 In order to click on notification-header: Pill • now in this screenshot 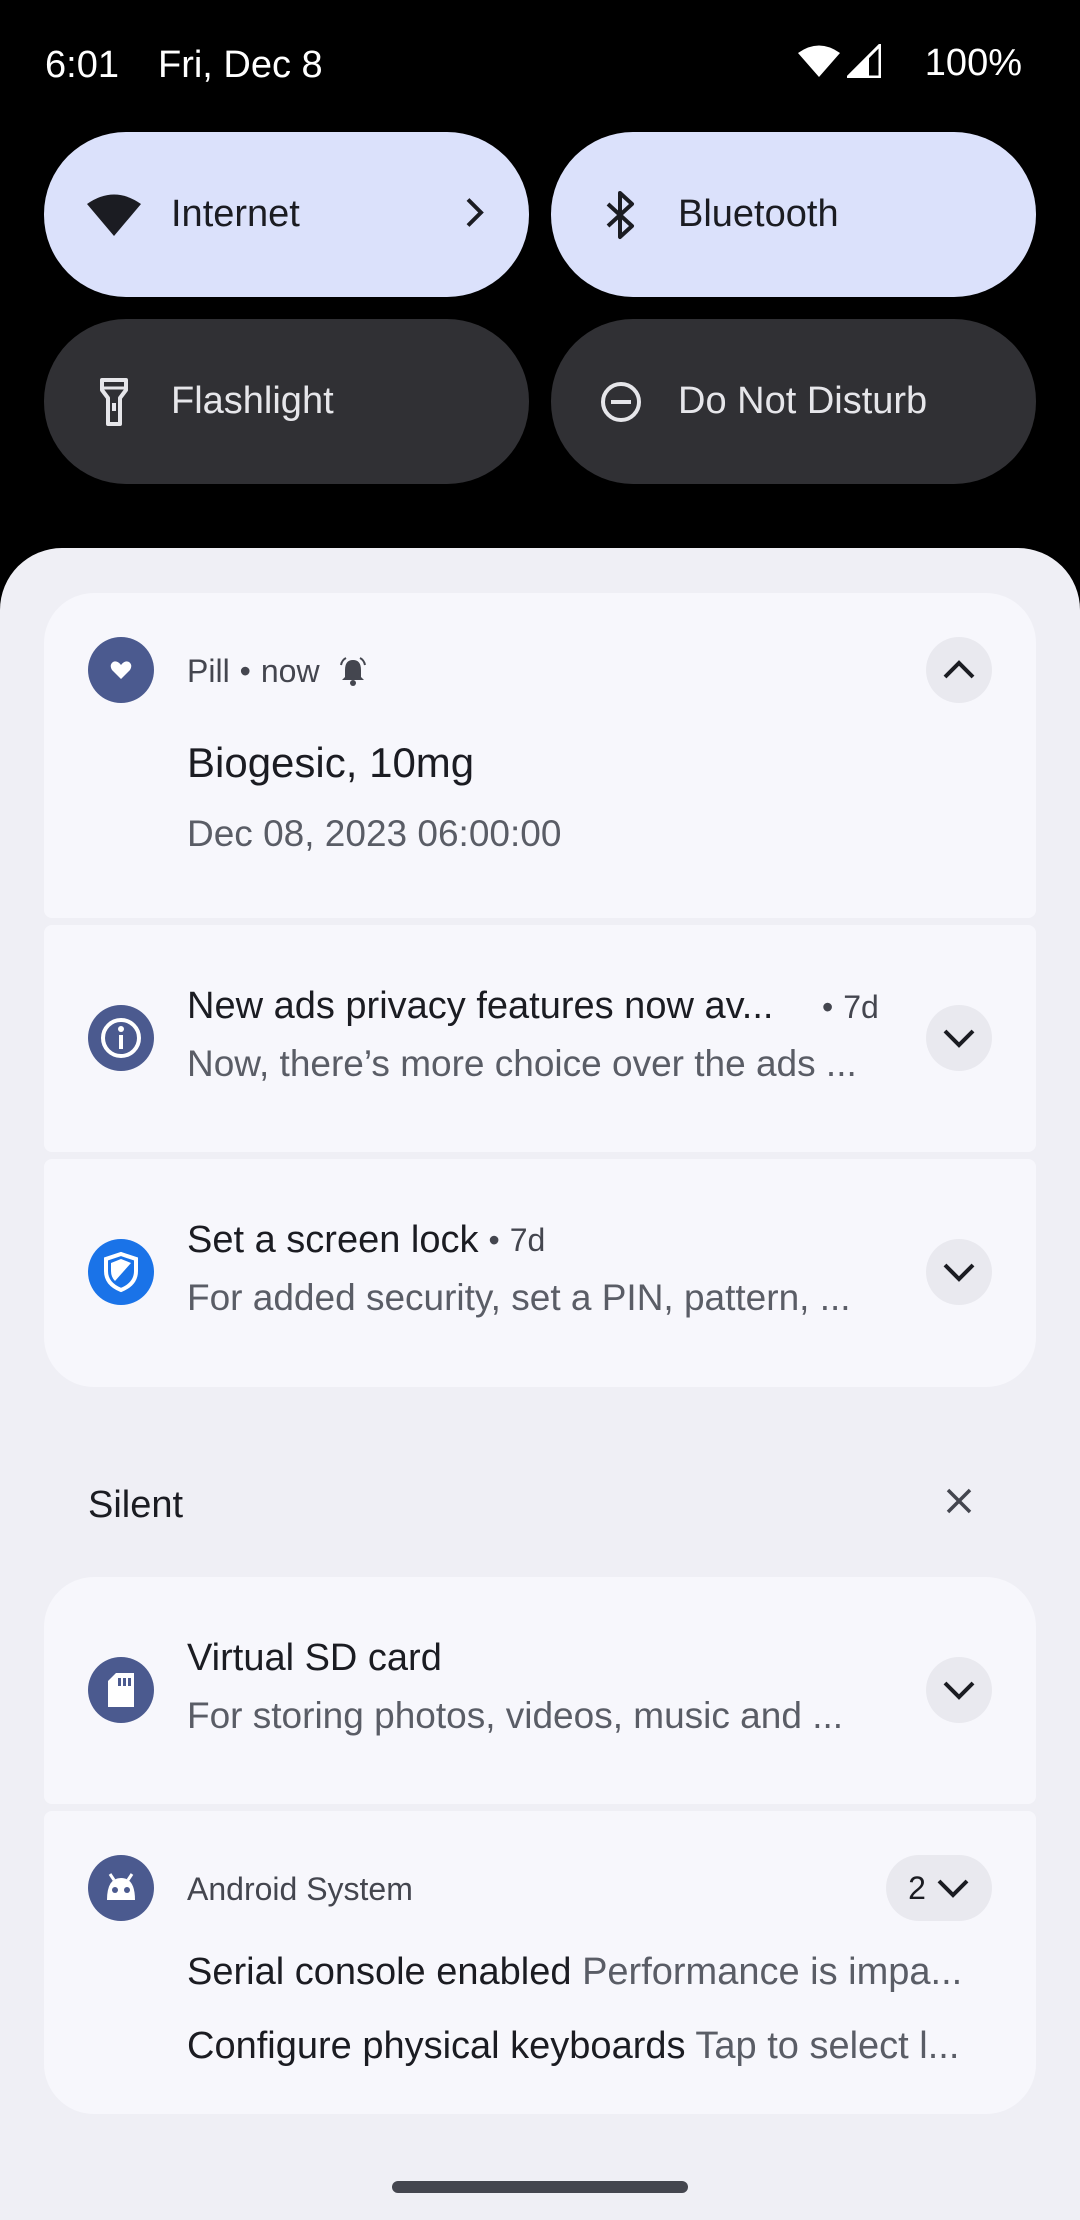, I will do `click(277, 671)`.